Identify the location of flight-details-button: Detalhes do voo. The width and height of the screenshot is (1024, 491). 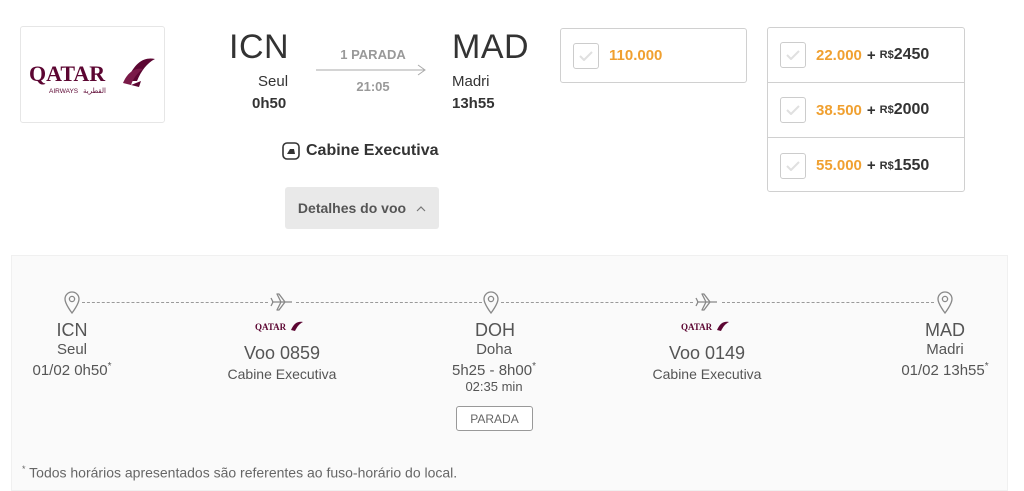
(362, 208).